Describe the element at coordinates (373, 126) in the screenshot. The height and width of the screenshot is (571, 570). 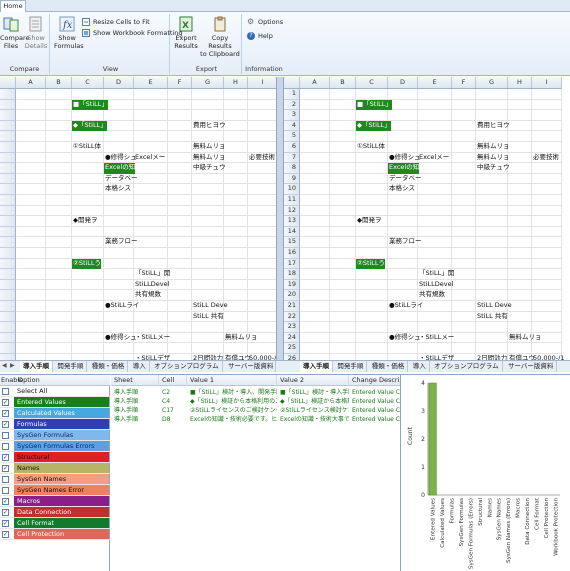
I see `cell-c4: ◆「StiLL」` at that location.